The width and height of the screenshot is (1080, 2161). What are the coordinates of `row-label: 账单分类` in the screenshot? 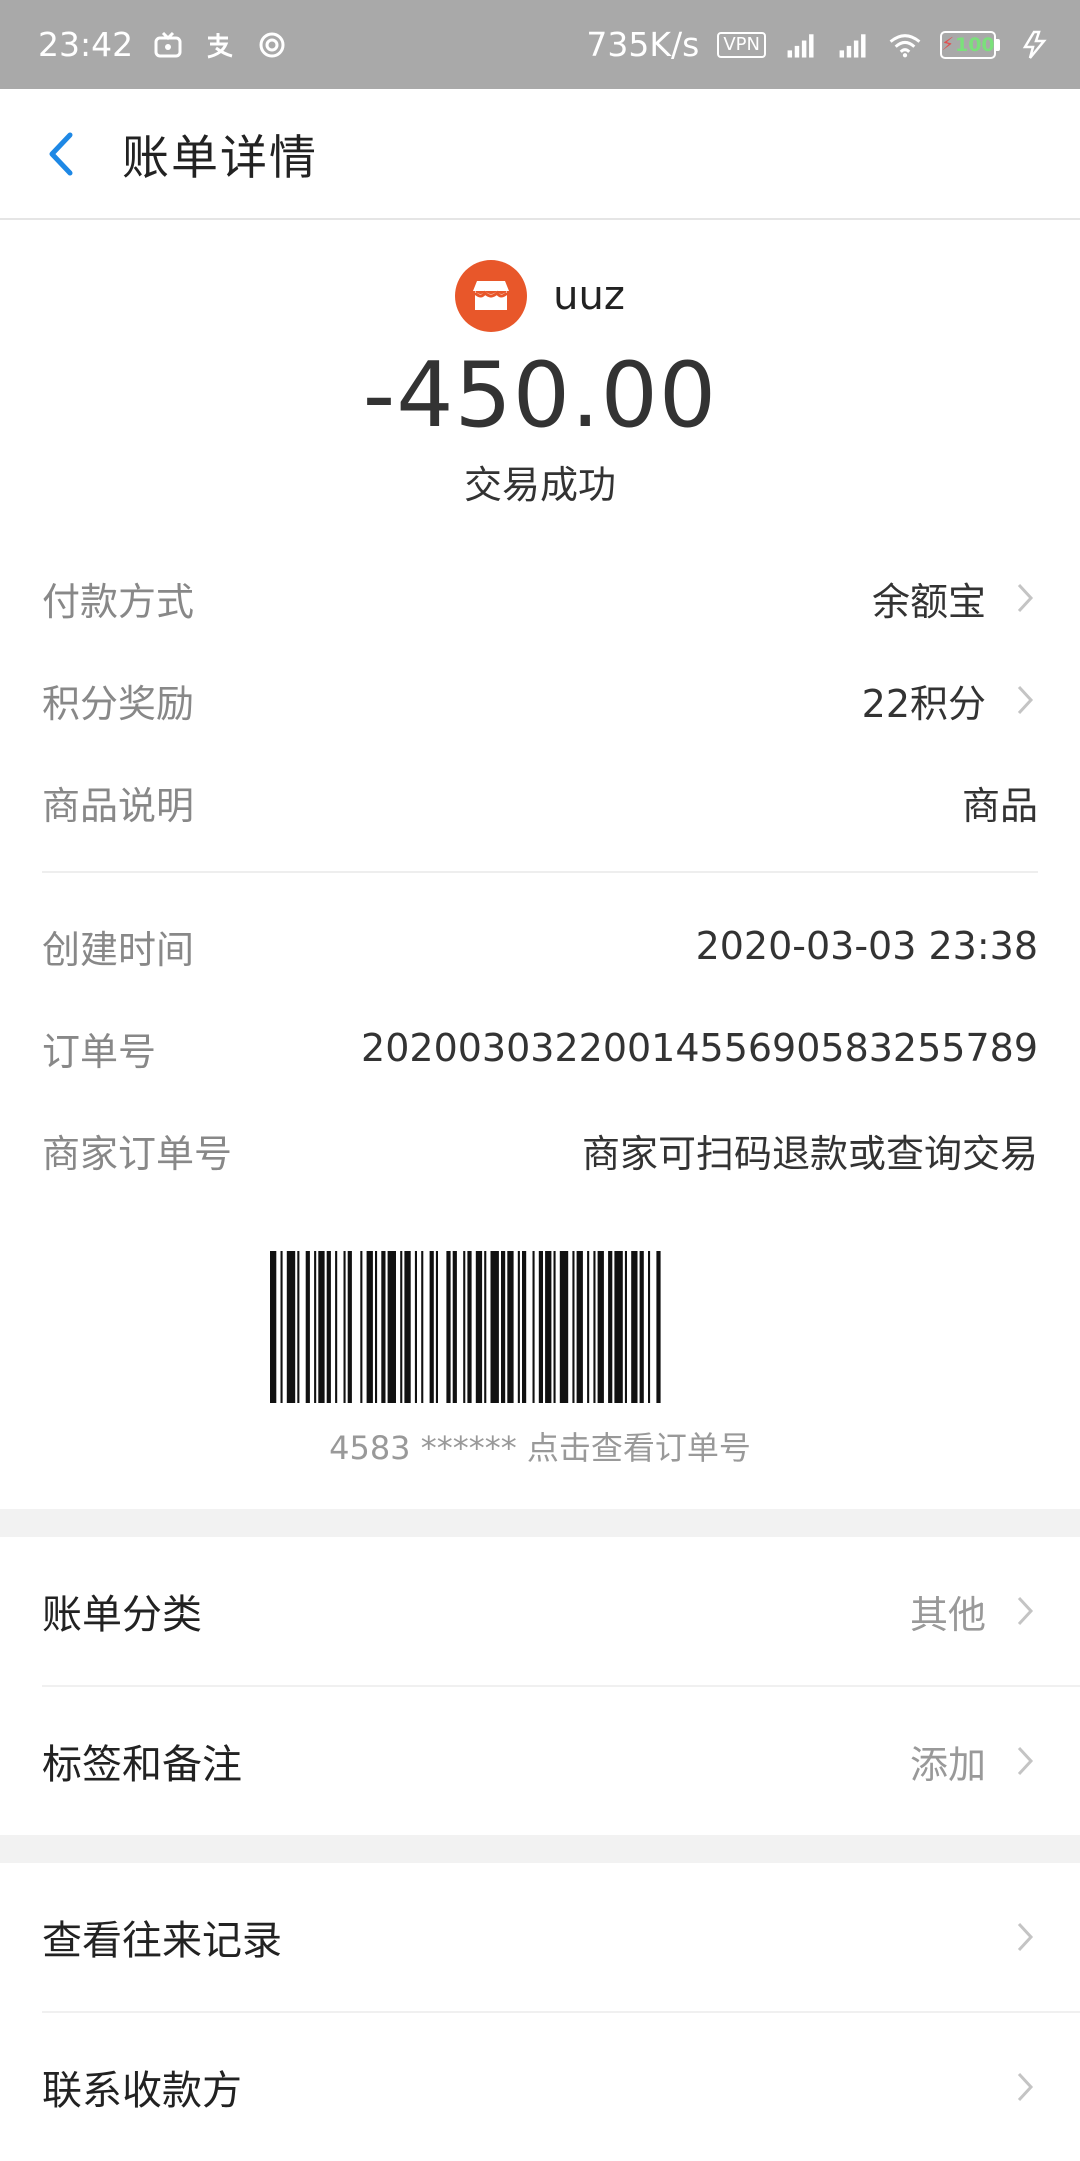 It's located at (122, 1615).